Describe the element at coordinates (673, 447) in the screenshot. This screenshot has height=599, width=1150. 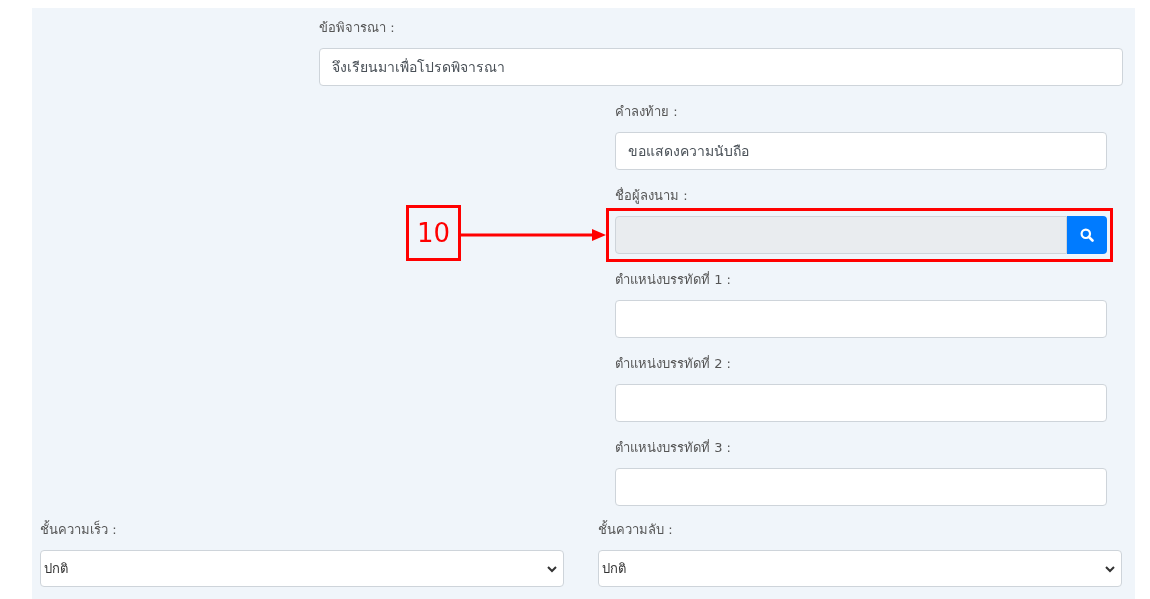
I see `field-label: ตำแหน่งบรรทัดที่ 3 :` at that location.